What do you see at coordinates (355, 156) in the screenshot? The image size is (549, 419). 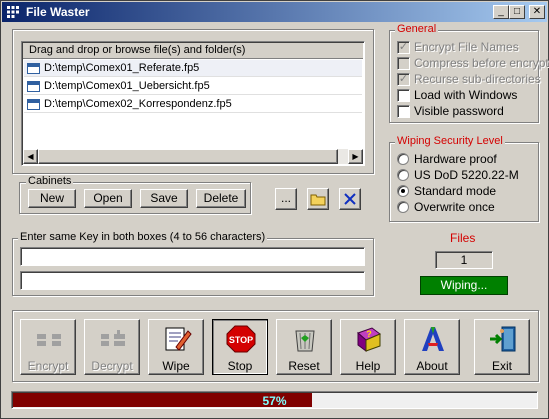 I see `scroll-right-arrow-icon: ▶` at bounding box center [355, 156].